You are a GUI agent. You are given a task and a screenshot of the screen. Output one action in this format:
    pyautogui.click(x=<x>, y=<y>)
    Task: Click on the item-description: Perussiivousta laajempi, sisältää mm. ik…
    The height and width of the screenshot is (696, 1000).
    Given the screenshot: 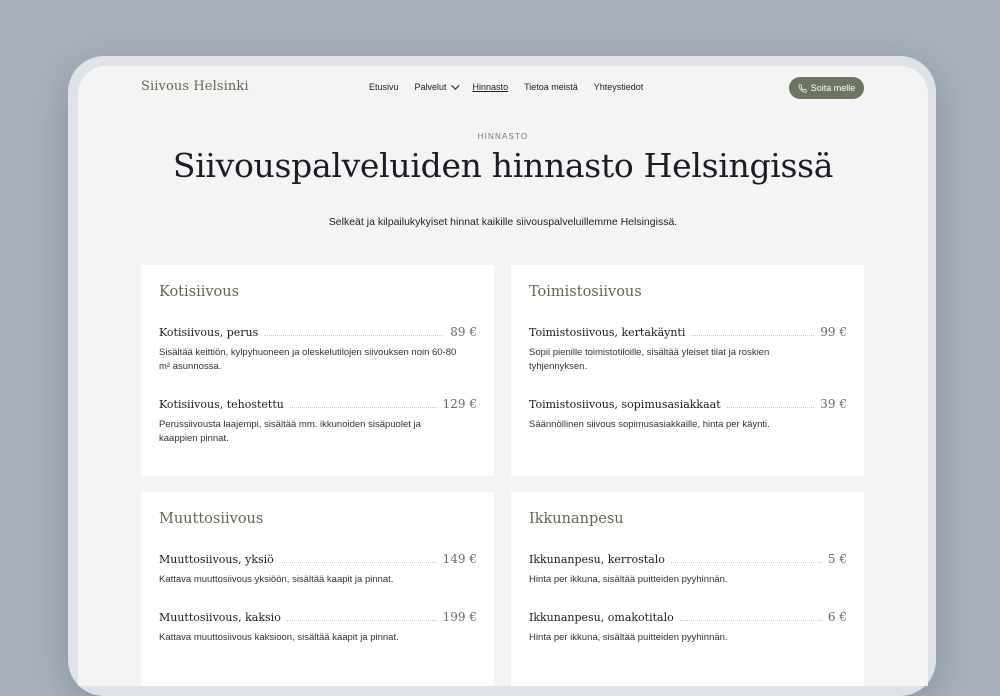 What is the action you would take?
    pyautogui.click(x=290, y=431)
    